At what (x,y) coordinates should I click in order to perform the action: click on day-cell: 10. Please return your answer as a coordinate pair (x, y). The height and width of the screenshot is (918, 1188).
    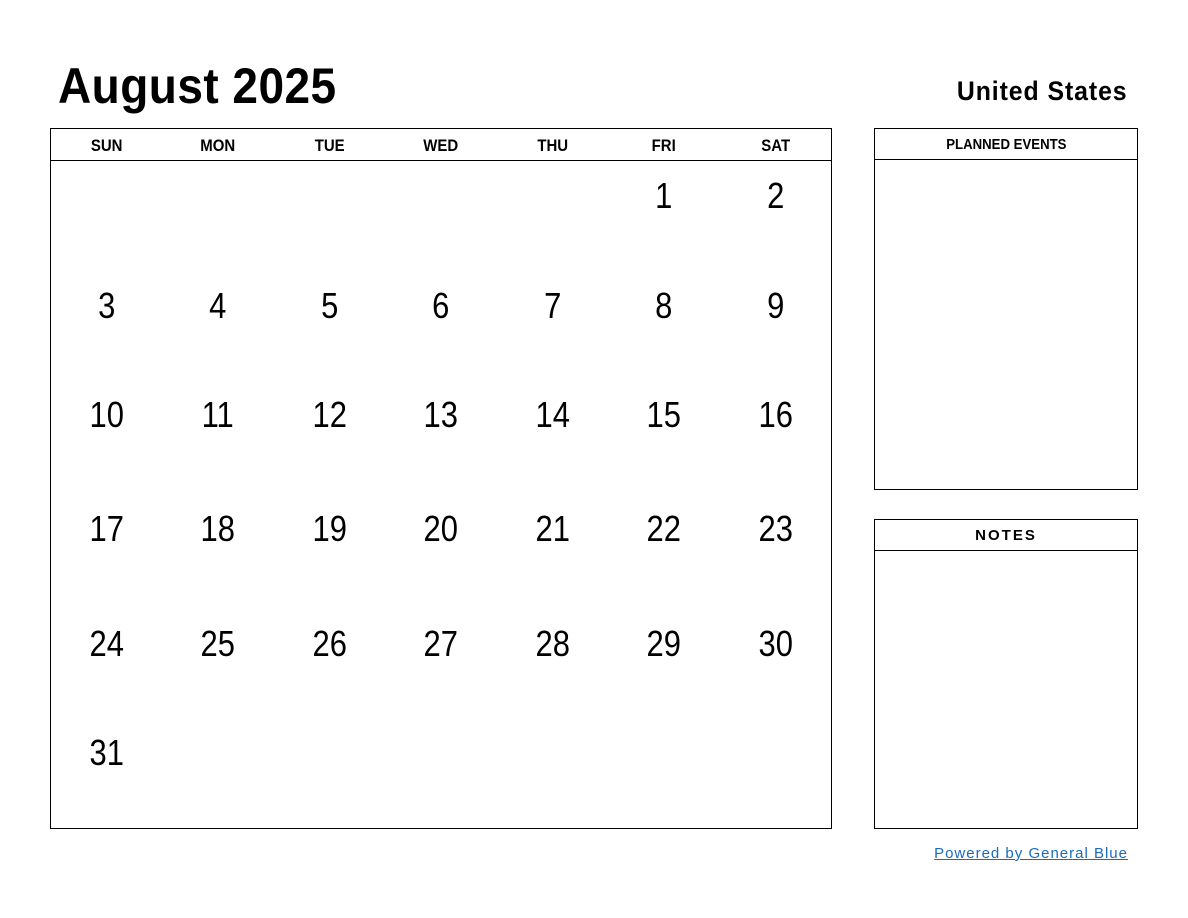
    Looking at the image, I should click on (106, 414).